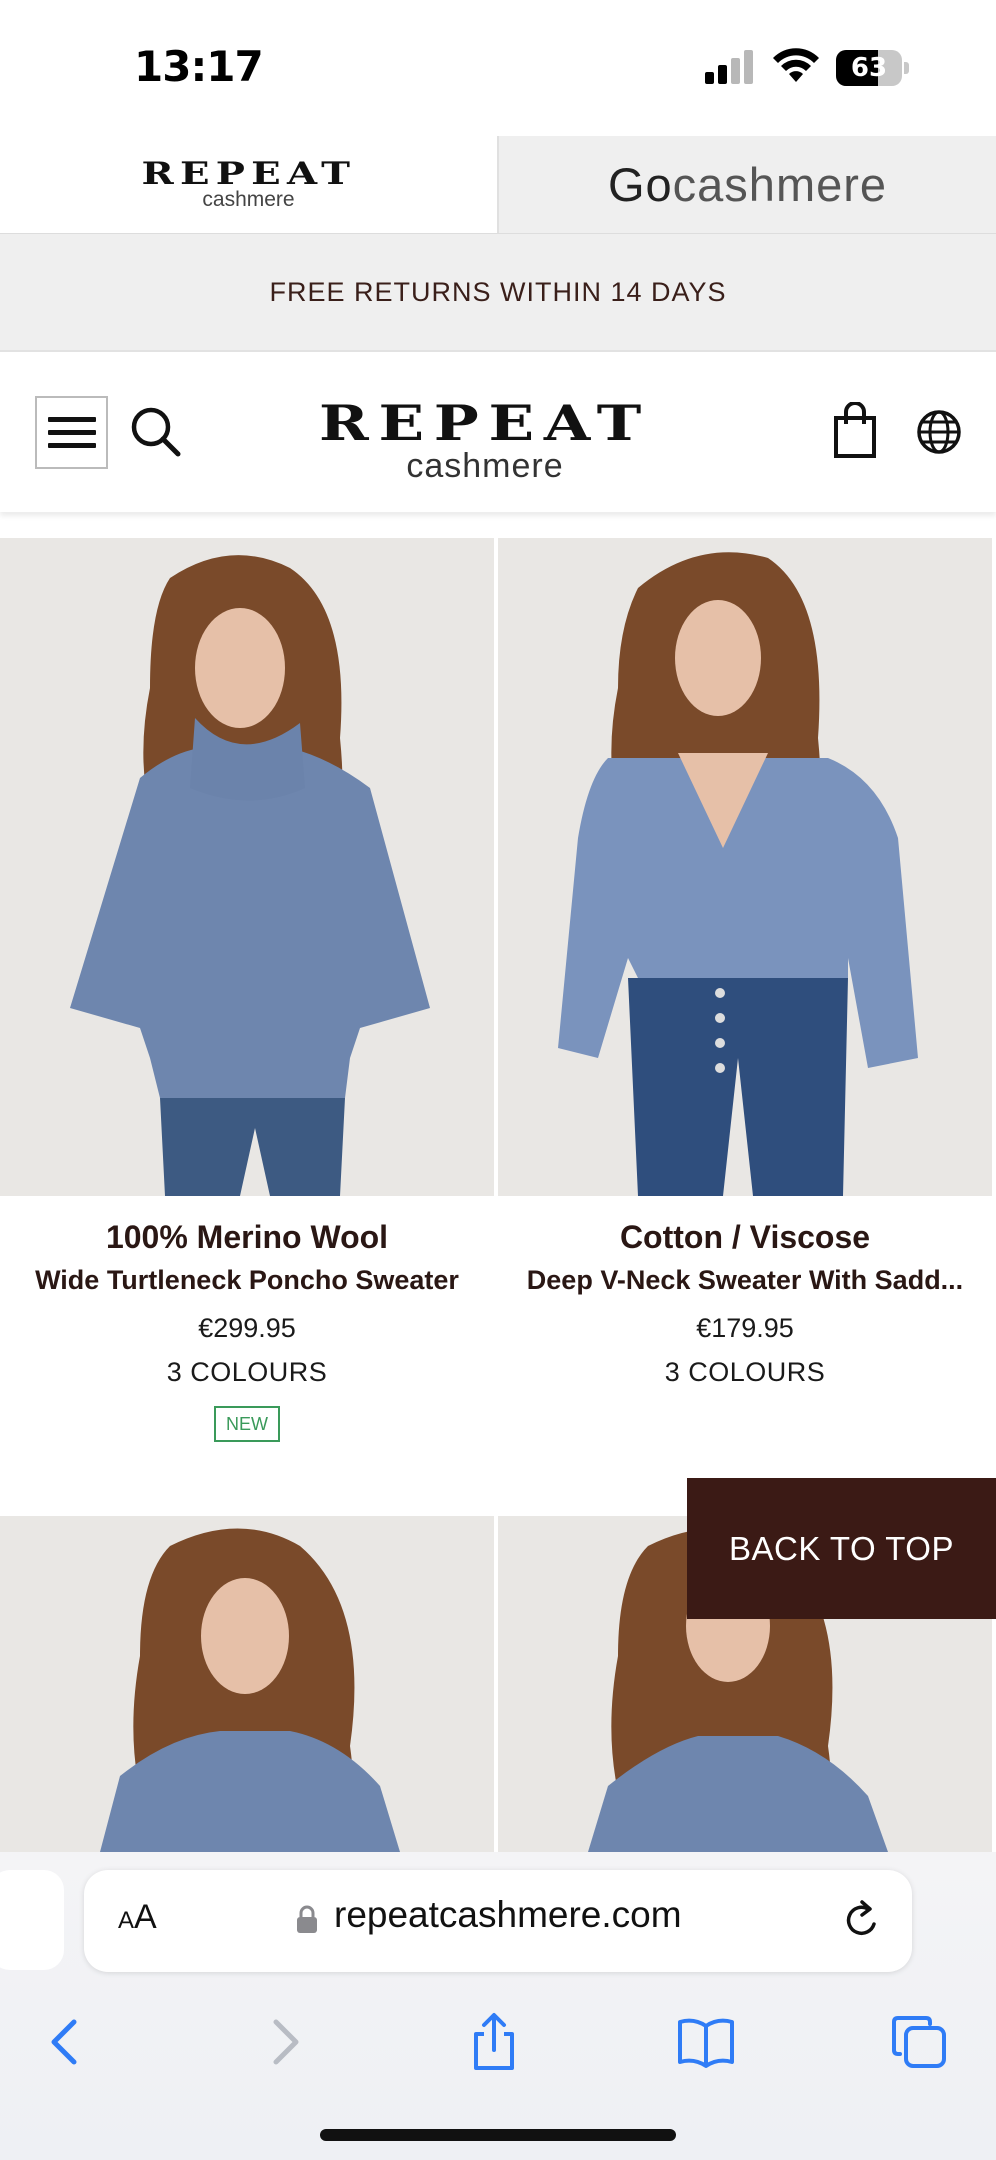 The width and height of the screenshot is (996, 2160). I want to click on gocashmere-logo: Gocashmere, so click(747, 184).